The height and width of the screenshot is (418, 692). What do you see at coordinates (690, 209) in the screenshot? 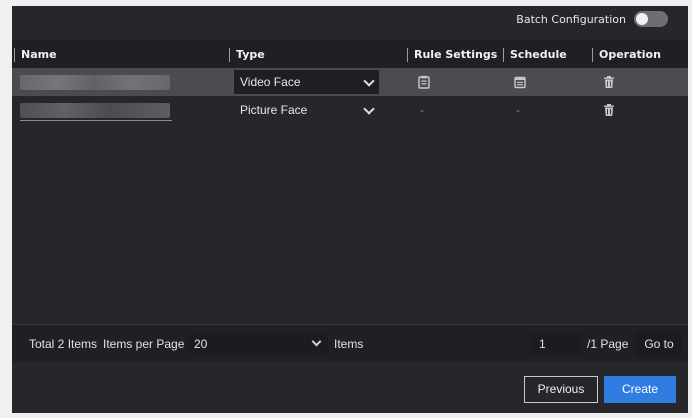
I see `window-frame-right` at bounding box center [690, 209].